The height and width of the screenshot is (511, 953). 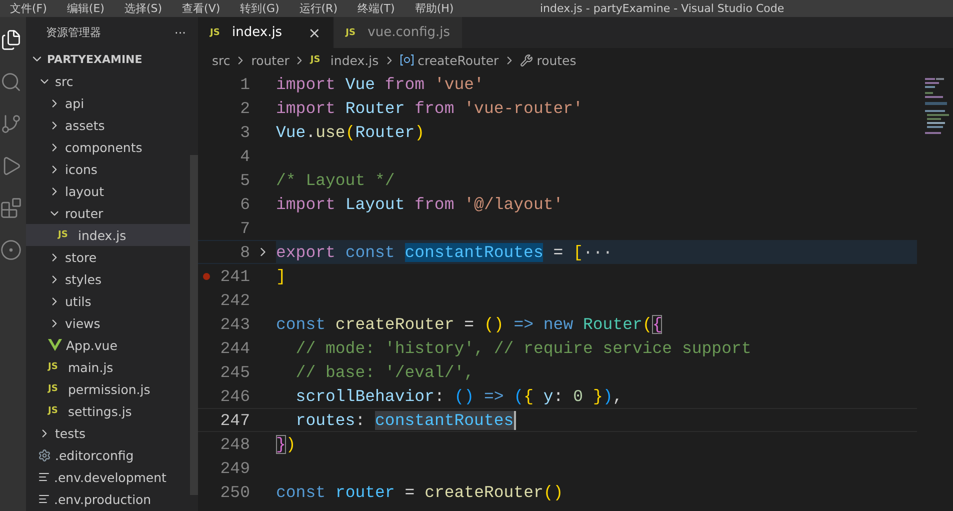 I want to click on tab-label: vue.config.js, so click(x=409, y=32).